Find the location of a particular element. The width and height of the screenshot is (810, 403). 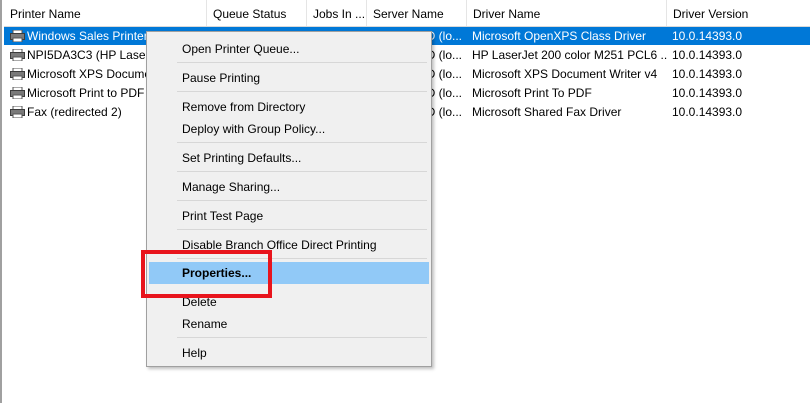

highlight-callout-box is located at coordinates (206, 274).